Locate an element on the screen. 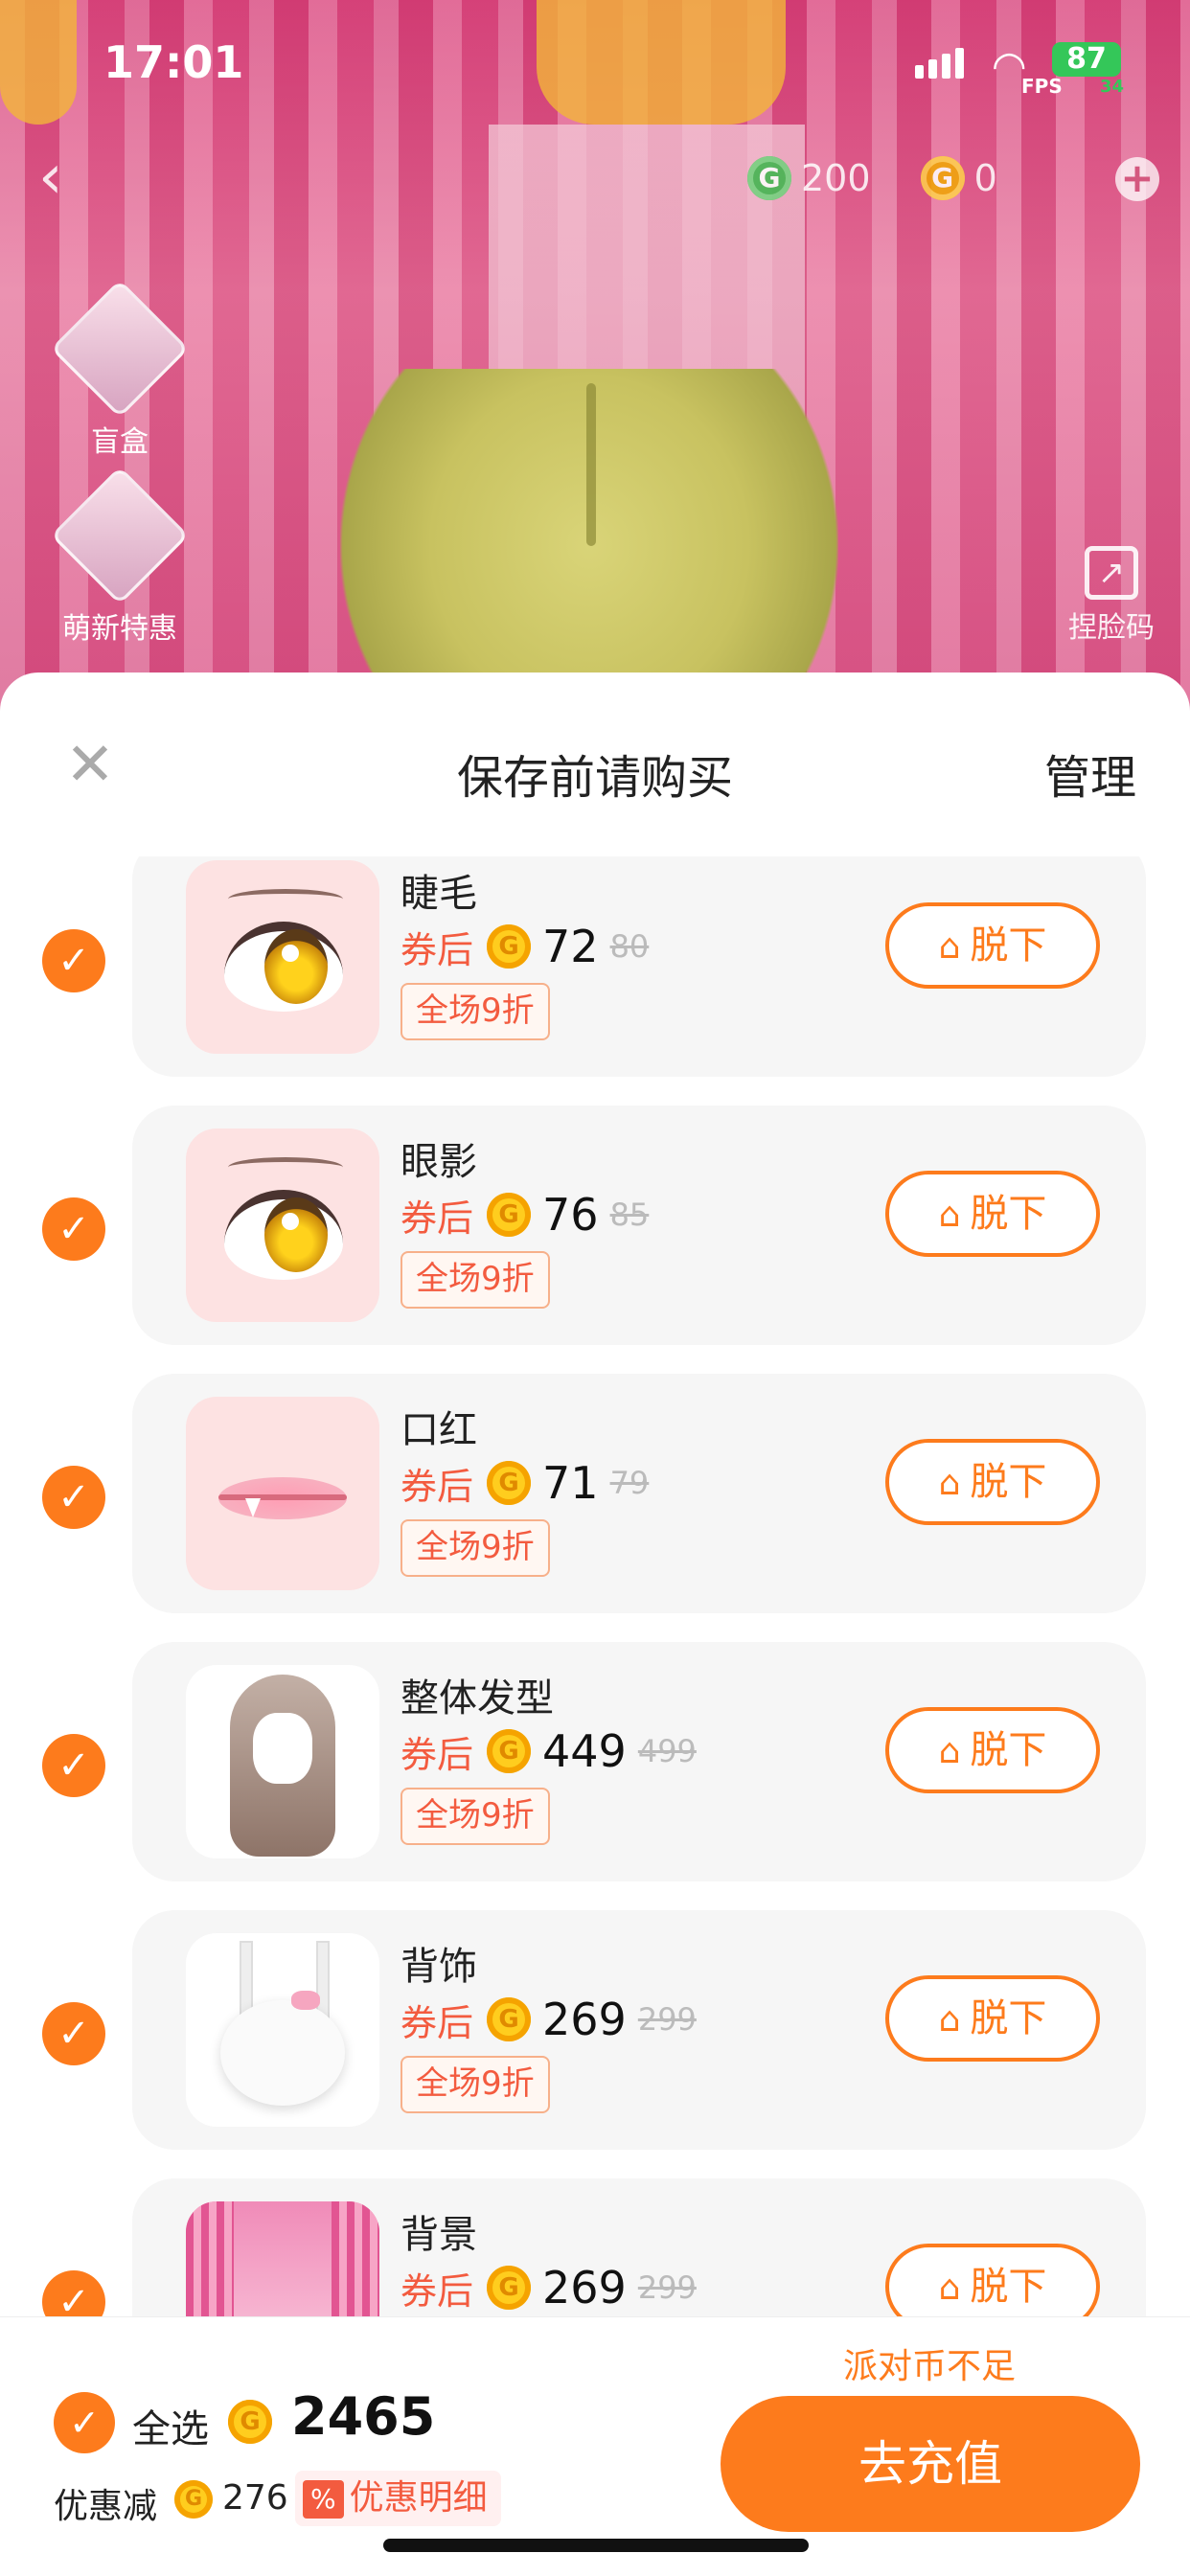 The height and width of the screenshot is (2576, 1190). fps-label: FPS is located at coordinates (1042, 87).